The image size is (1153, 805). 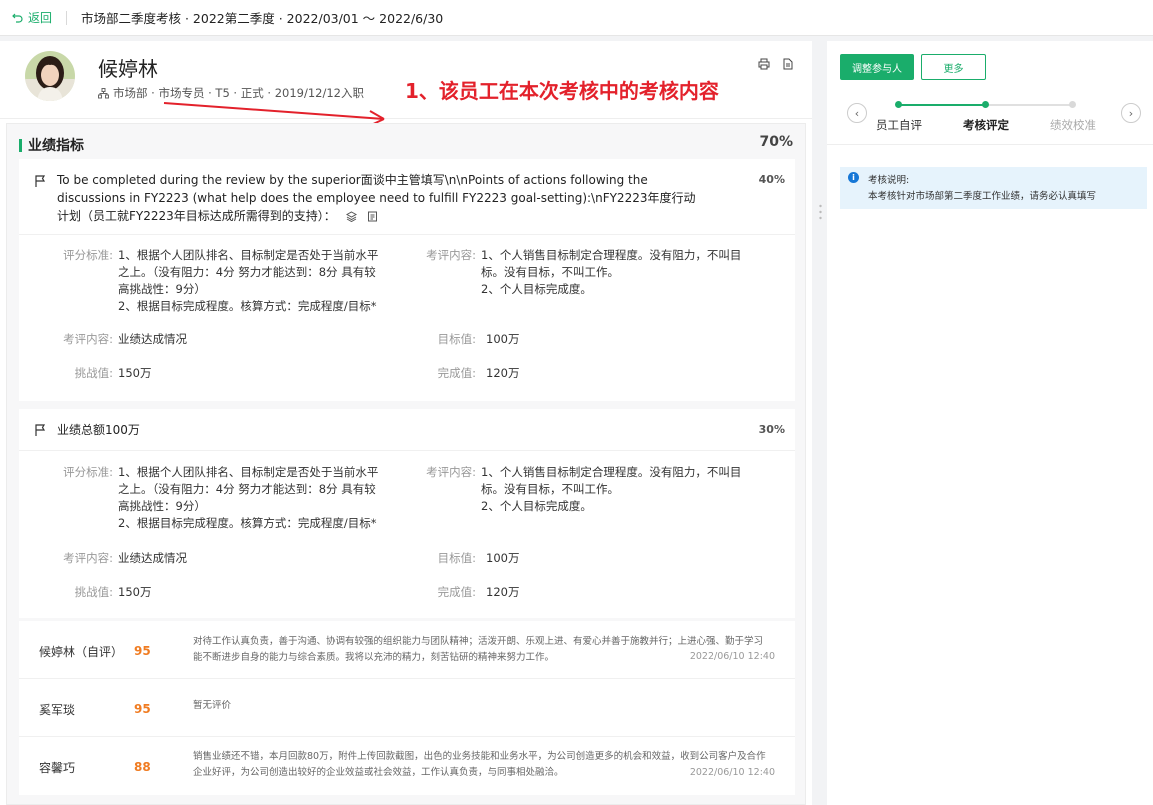 I want to click on resize-handle, so click(x=820, y=212).